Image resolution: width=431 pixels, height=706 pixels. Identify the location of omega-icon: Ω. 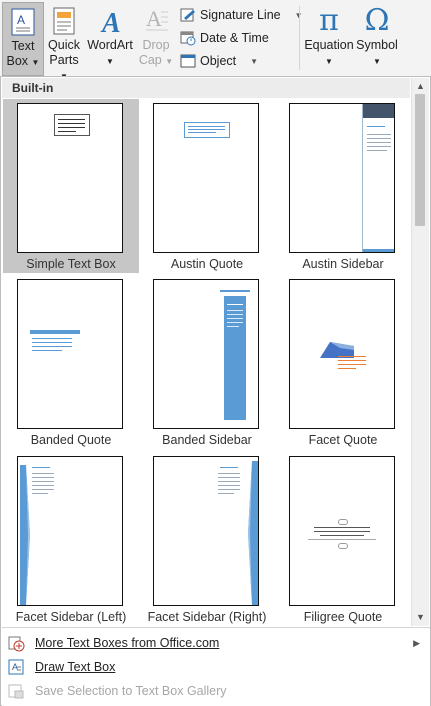
(377, 20).